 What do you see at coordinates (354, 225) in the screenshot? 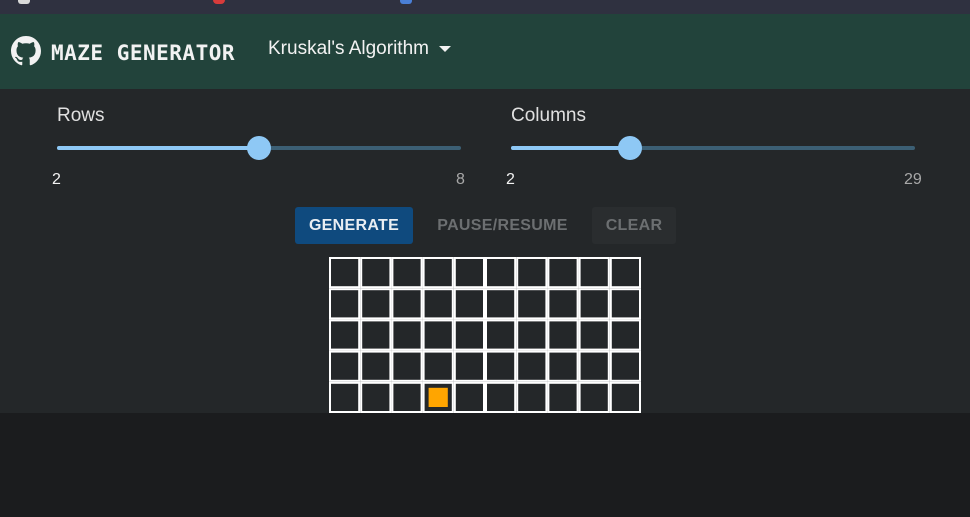
I see `generate-button: GENERATE` at bounding box center [354, 225].